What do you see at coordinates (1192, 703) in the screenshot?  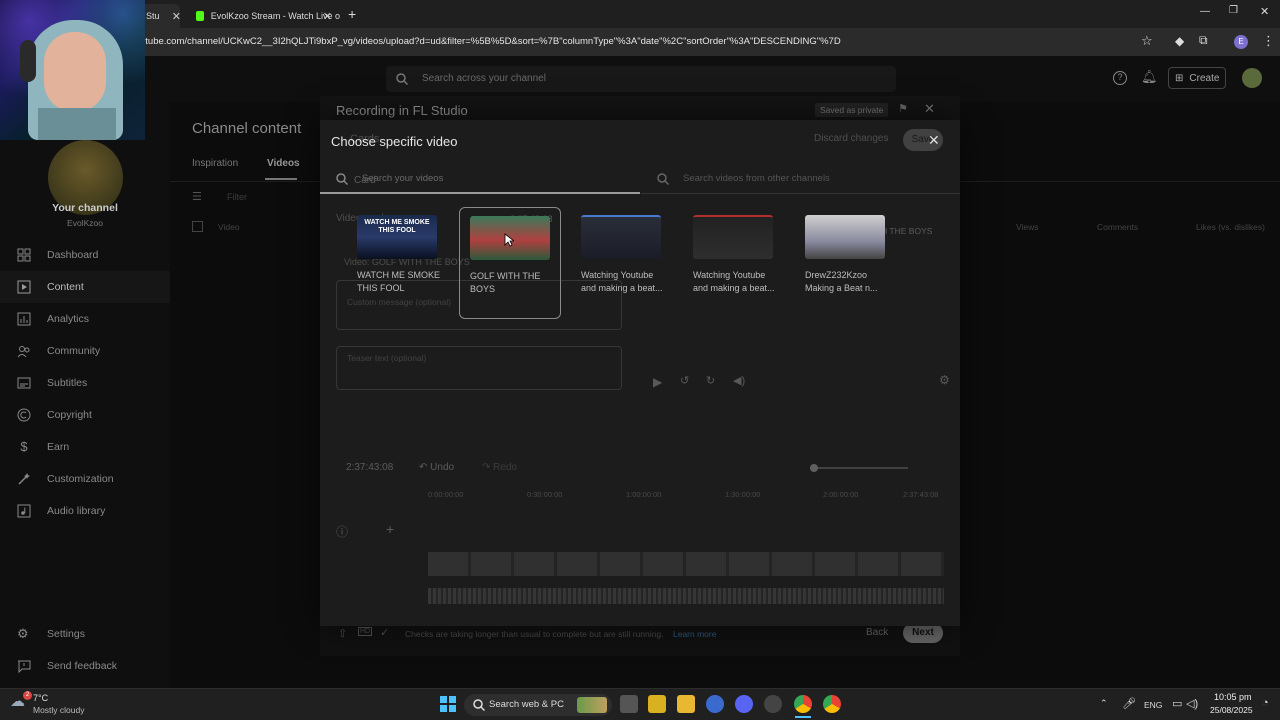 I see `volume-icon: ◁)` at bounding box center [1192, 703].